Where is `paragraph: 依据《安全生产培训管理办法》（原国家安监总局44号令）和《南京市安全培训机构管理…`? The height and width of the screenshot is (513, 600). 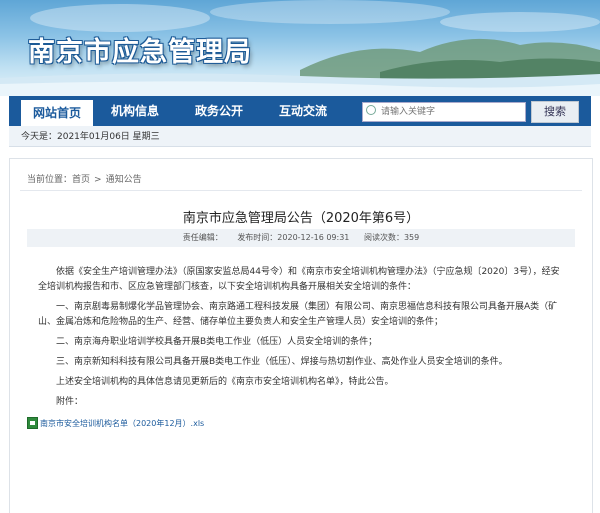
paragraph: 依据《安全生产培训管理办法》（原国家安监总局44号令）和《南京市安全培训机构管理… is located at coordinates (299, 279).